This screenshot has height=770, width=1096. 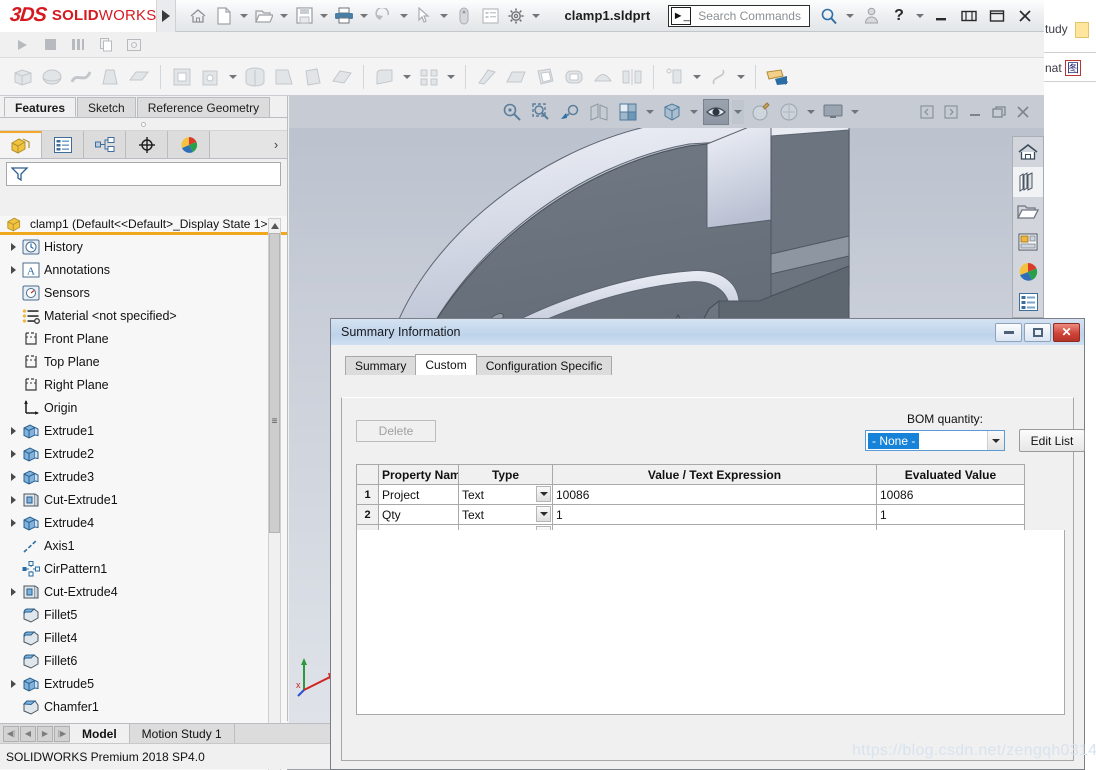 I want to click on tree-item: Cut-Extrude1, so click(x=143, y=499).